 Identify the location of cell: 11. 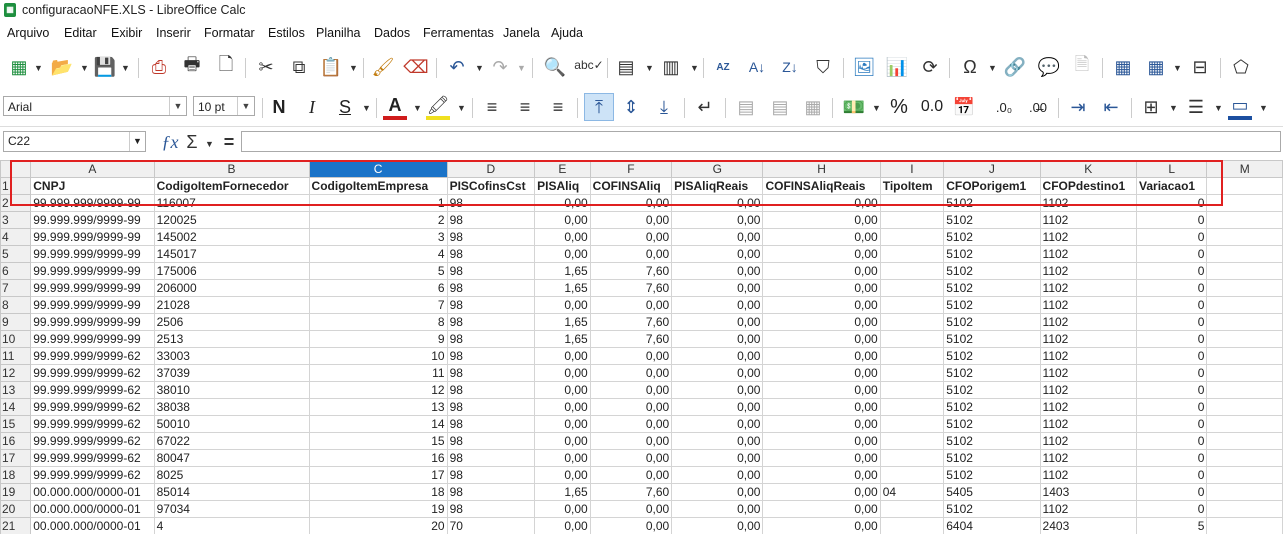
(378, 373).